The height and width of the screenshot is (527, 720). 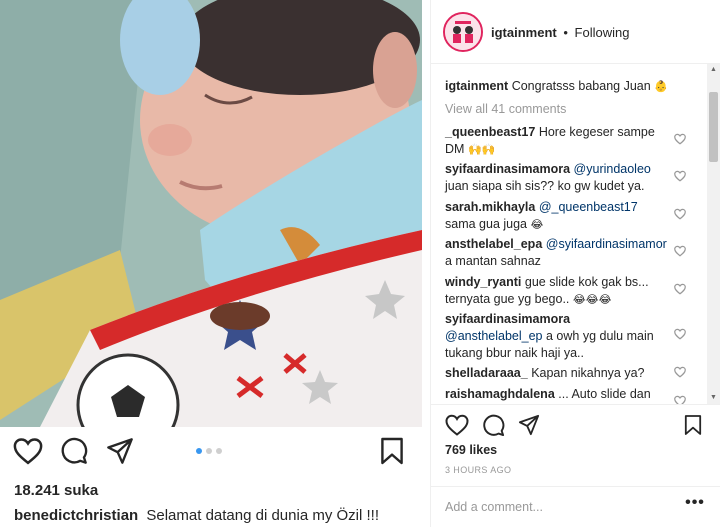 I want to click on caption-text: Selamat datang di dunia my Özil !!!, so click(x=262, y=515).